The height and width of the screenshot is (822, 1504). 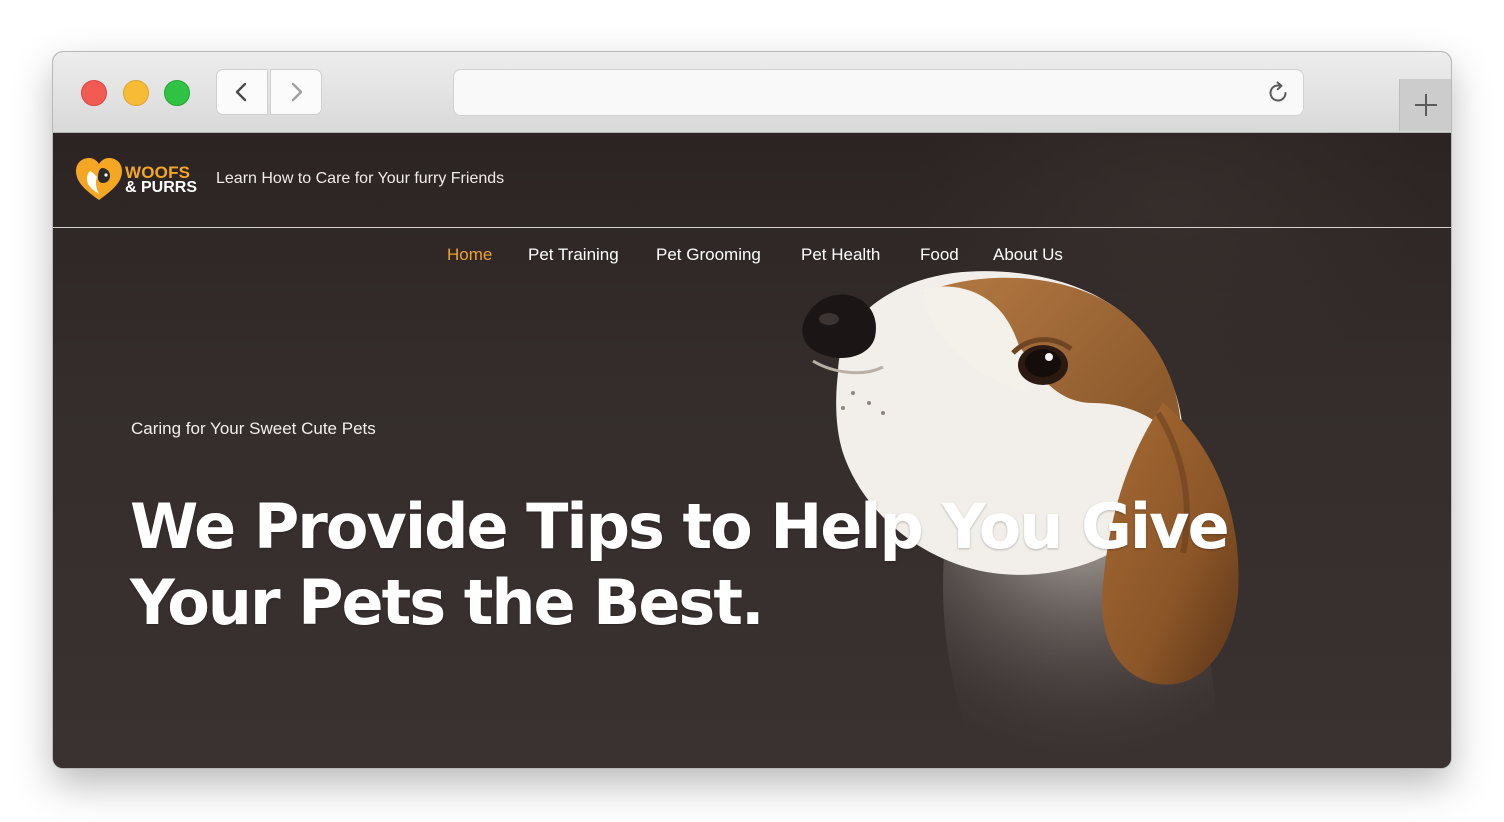 I want to click on nav-item-food: Food, so click(x=939, y=255).